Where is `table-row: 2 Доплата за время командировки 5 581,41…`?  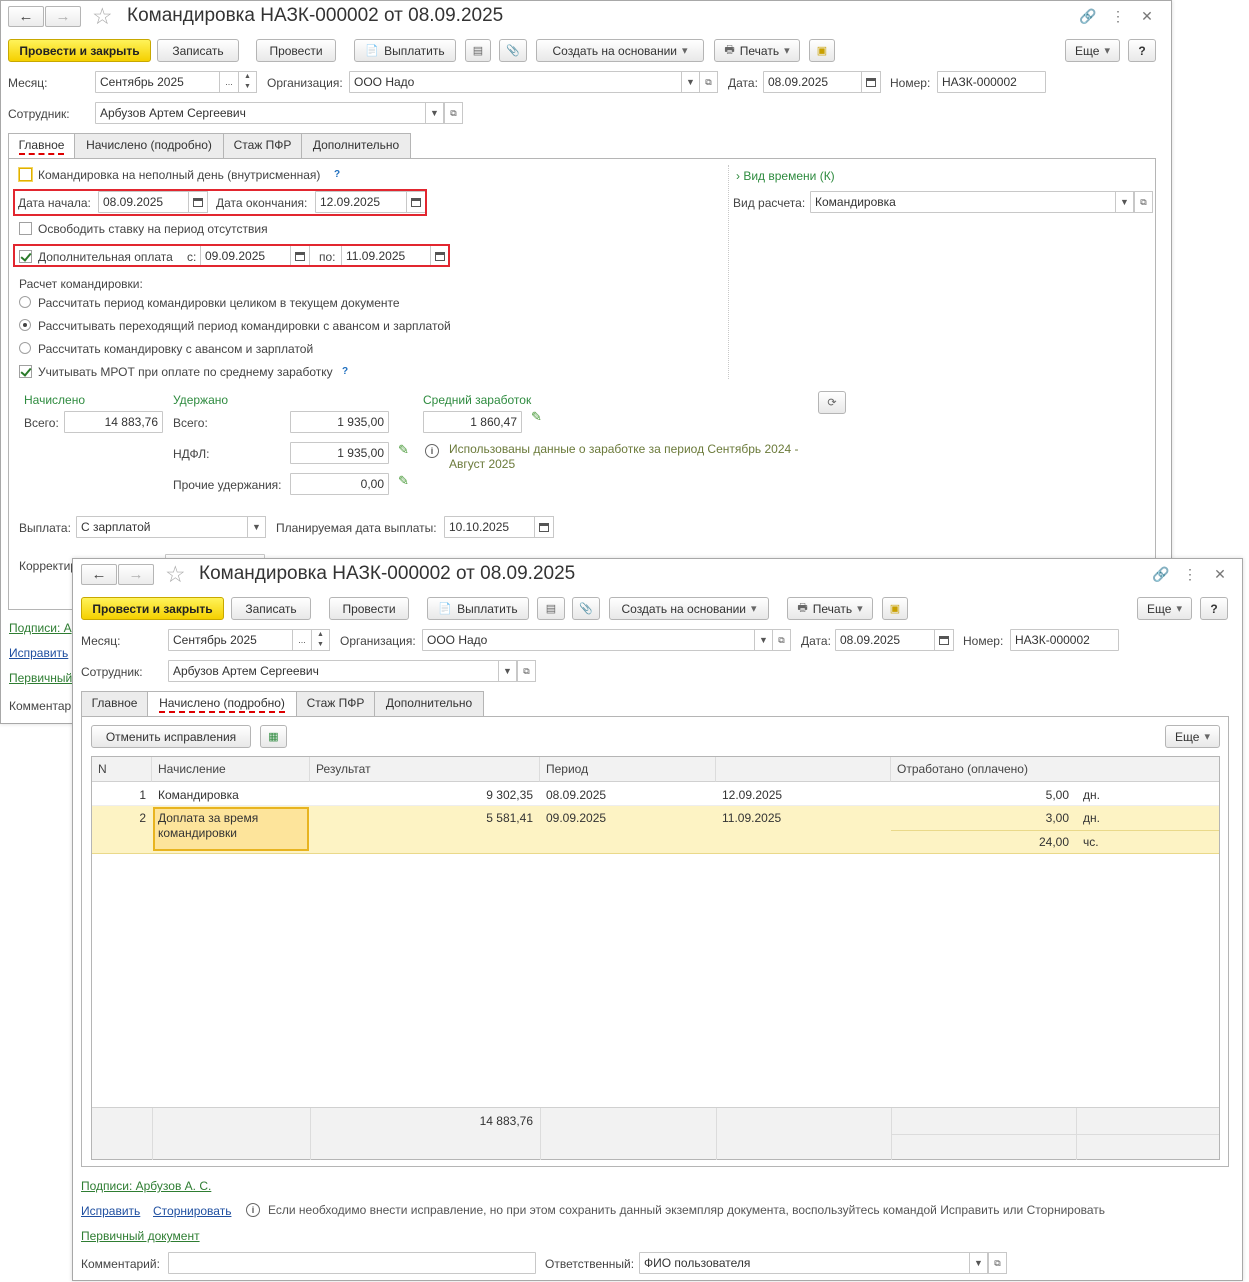
table-row: 2 Доплата за время командировки 5 581,41… is located at coordinates (655, 830).